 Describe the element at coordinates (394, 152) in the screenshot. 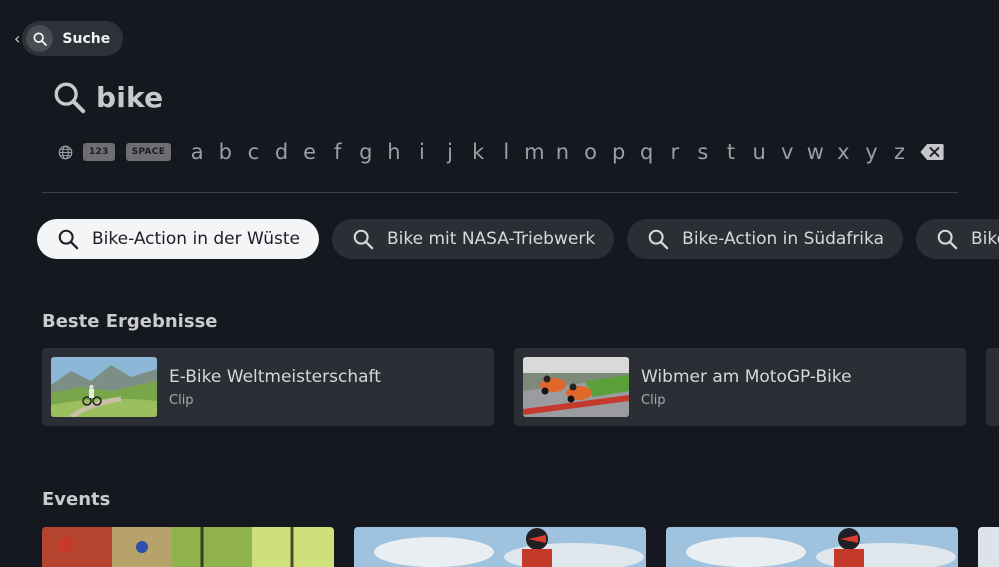

I see `letter-key: h` at that location.